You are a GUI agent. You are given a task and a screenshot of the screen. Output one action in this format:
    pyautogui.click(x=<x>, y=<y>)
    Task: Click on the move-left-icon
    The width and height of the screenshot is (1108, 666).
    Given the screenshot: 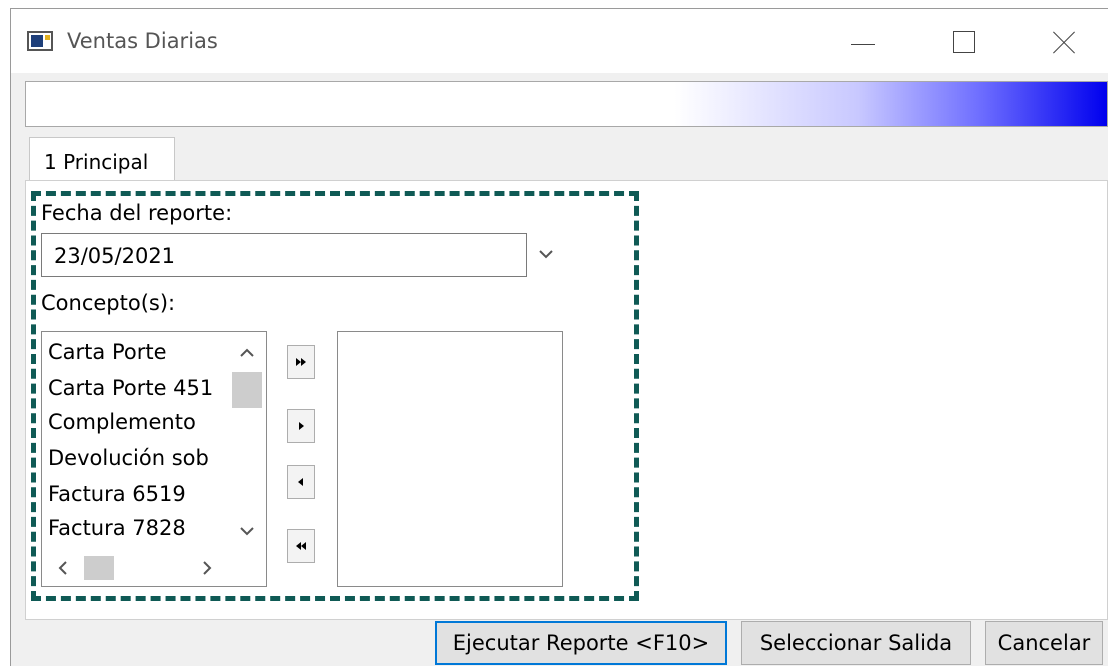 What is the action you would take?
    pyautogui.click(x=300, y=482)
    